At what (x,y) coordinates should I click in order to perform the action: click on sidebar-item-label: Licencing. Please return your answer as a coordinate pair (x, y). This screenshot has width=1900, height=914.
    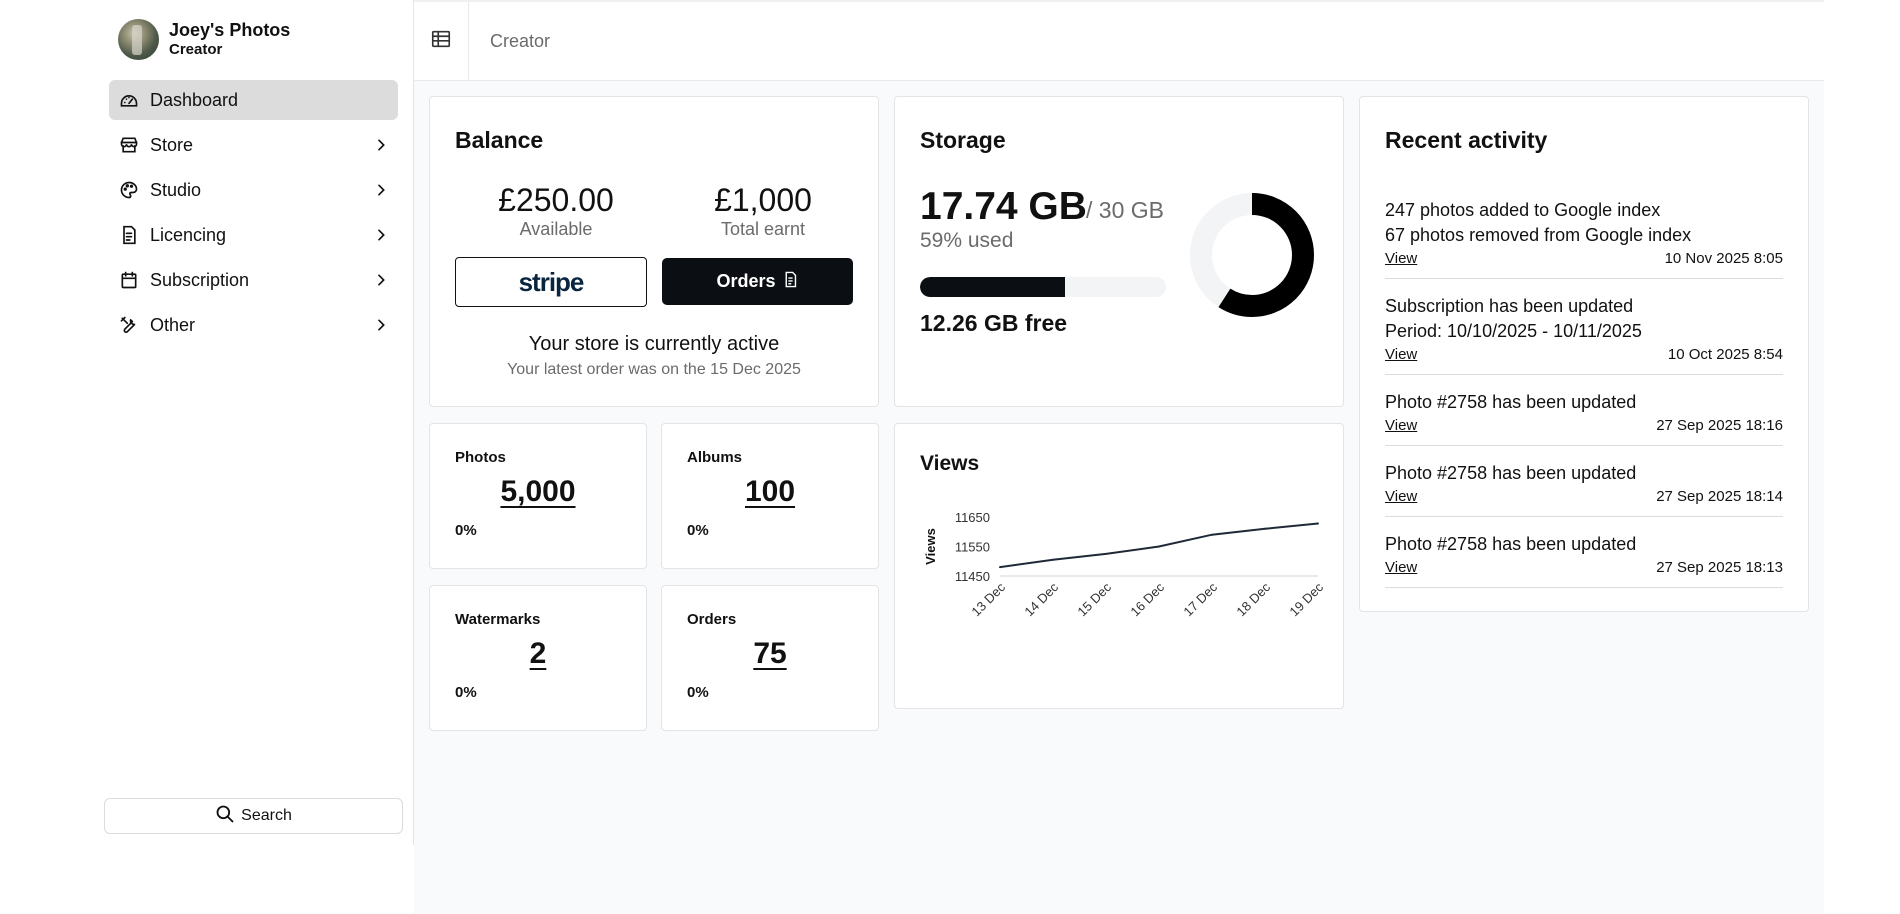
    Looking at the image, I should click on (188, 234).